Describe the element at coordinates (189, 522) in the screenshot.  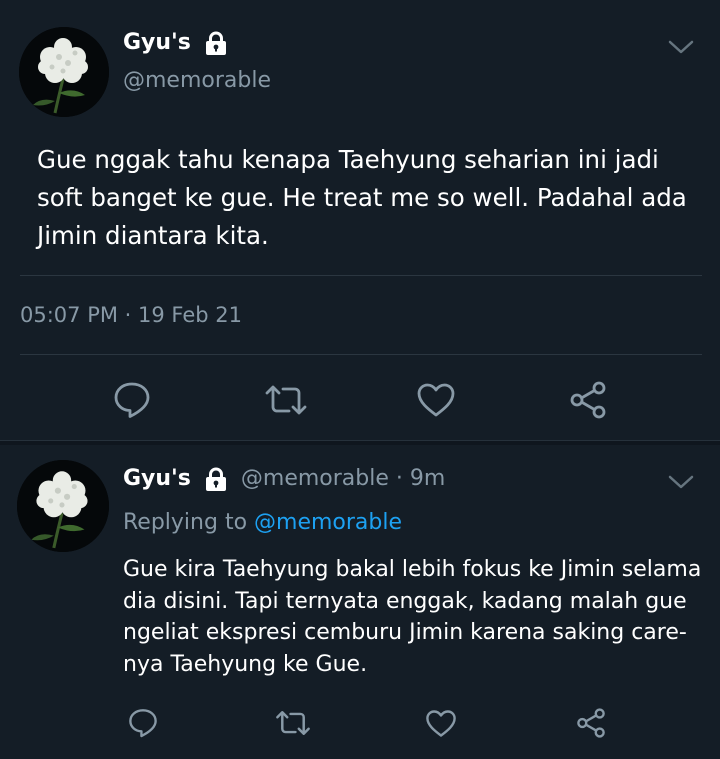
I see `replying-to-label: Replying to` at that location.